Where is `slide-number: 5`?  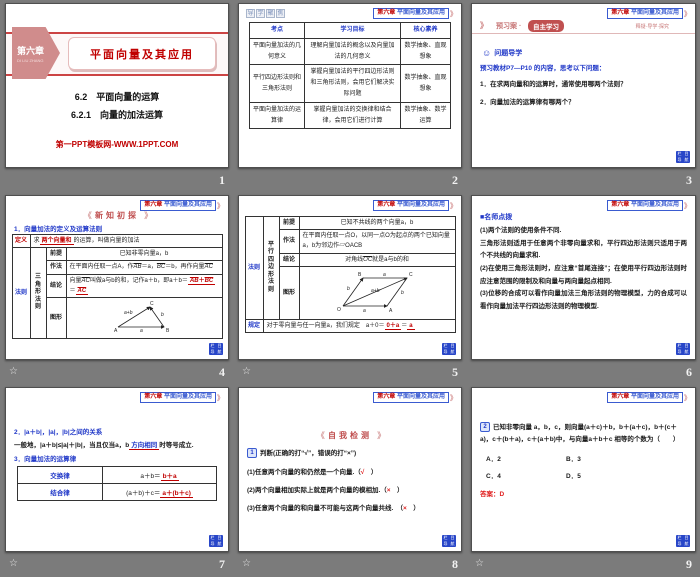 slide-number: 5 is located at coordinates (455, 371).